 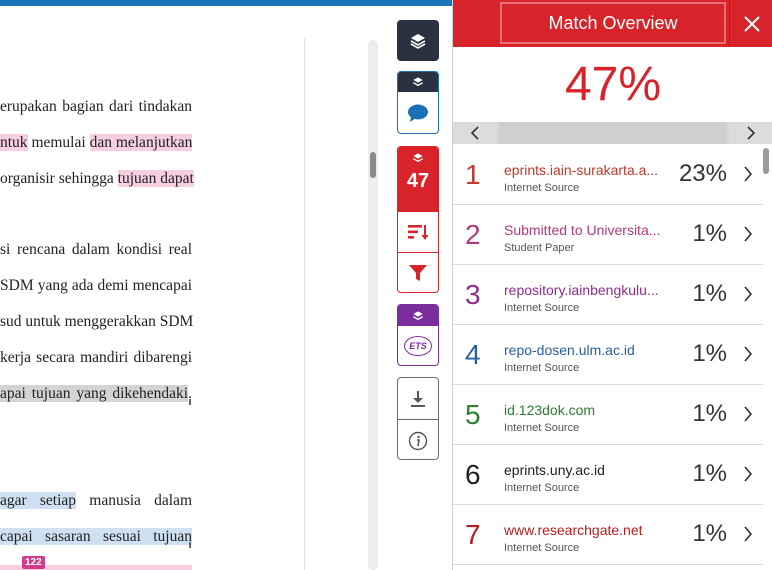 I want to click on match-highlight: apai tujuan yang dikehendaki, so click(x=94, y=393).